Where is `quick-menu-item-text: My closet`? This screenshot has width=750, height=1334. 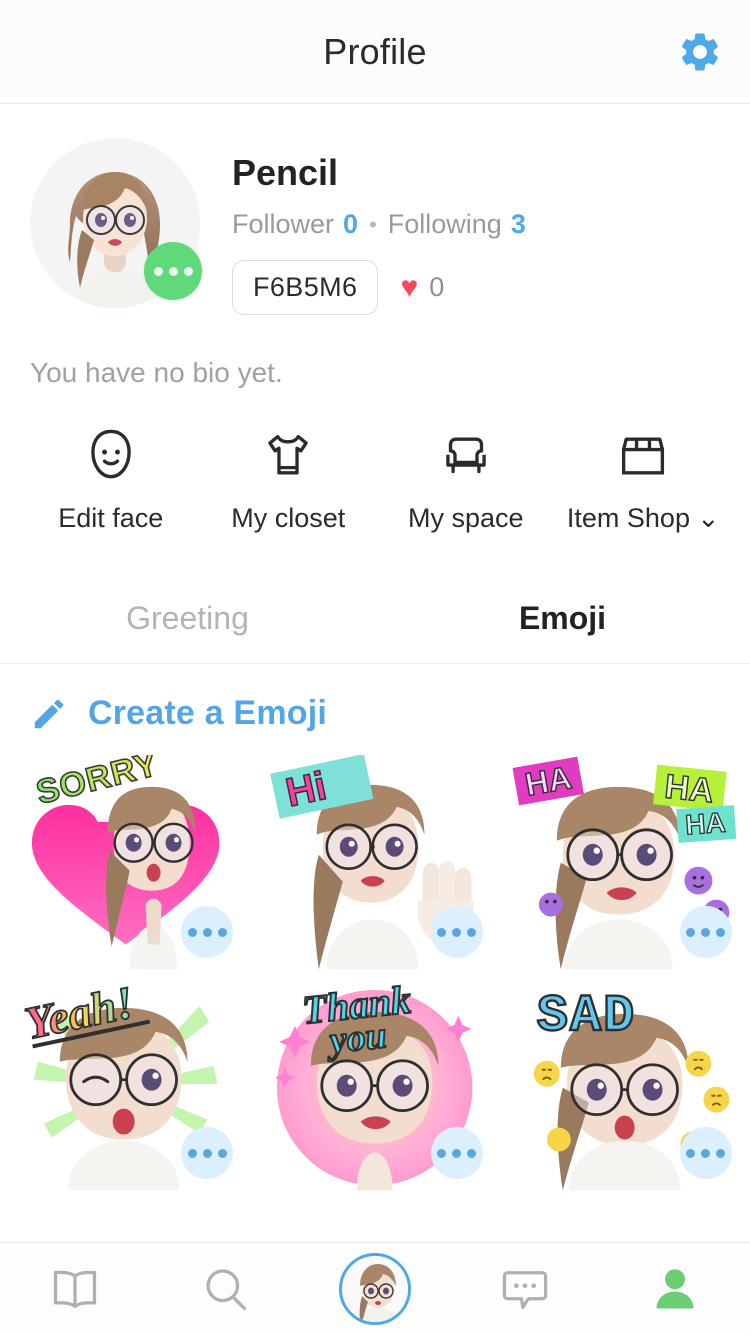
quick-menu-item-text: My closet is located at coordinates (288, 518).